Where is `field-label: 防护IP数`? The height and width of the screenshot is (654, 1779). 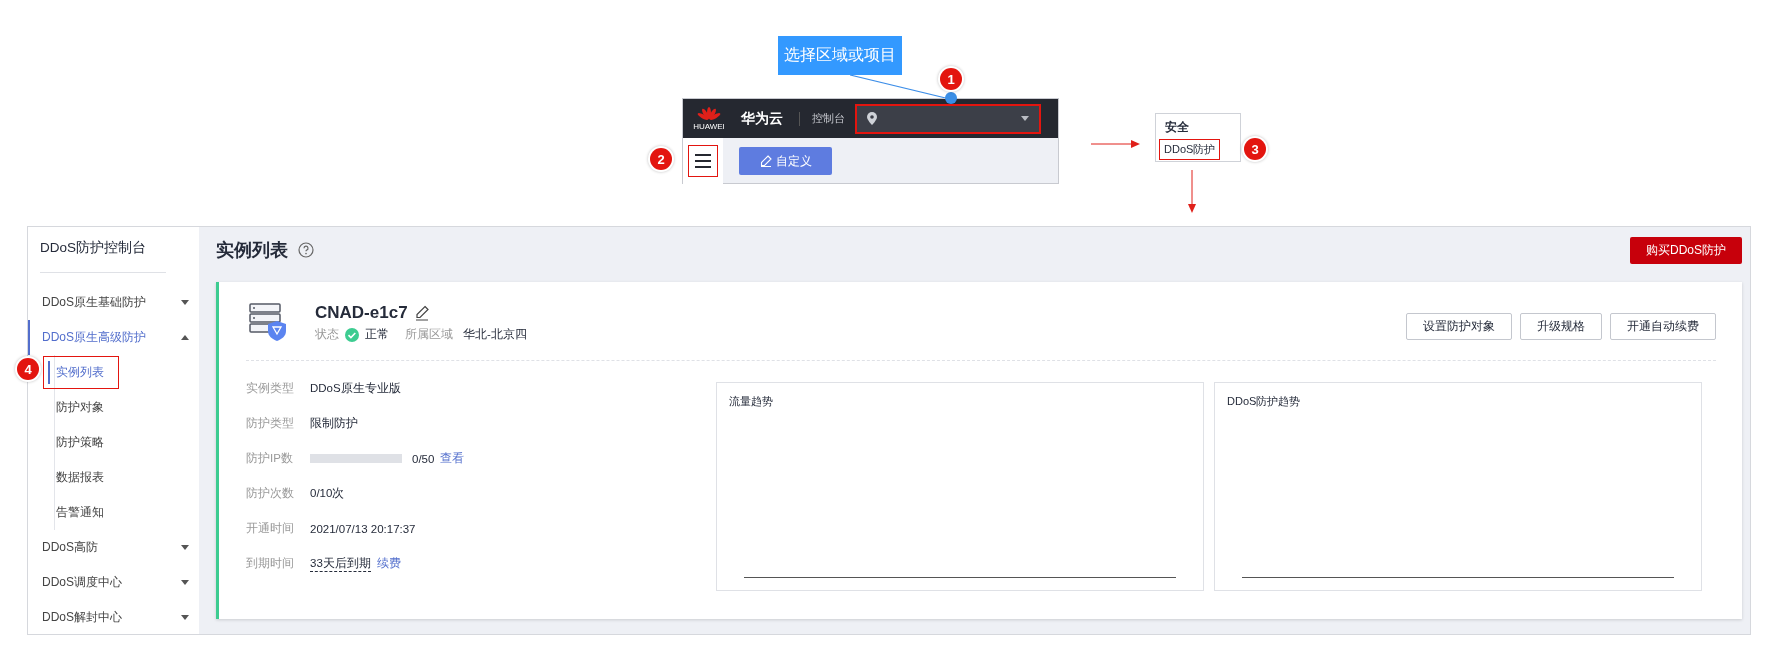 field-label: 防护IP数 is located at coordinates (270, 458).